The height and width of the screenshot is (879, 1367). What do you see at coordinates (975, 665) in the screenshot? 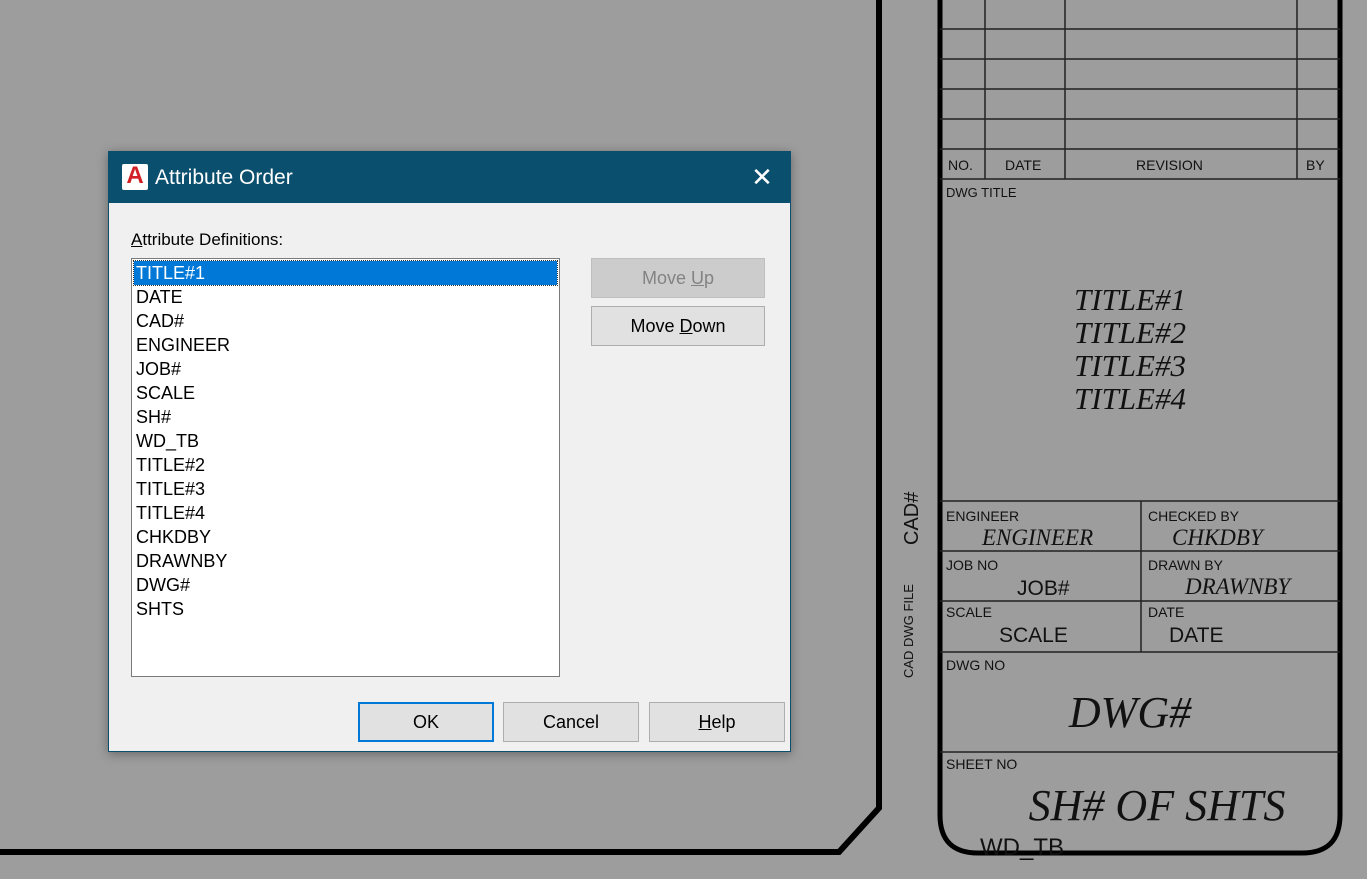
I see `dwg-no-label: DWG NO` at bounding box center [975, 665].